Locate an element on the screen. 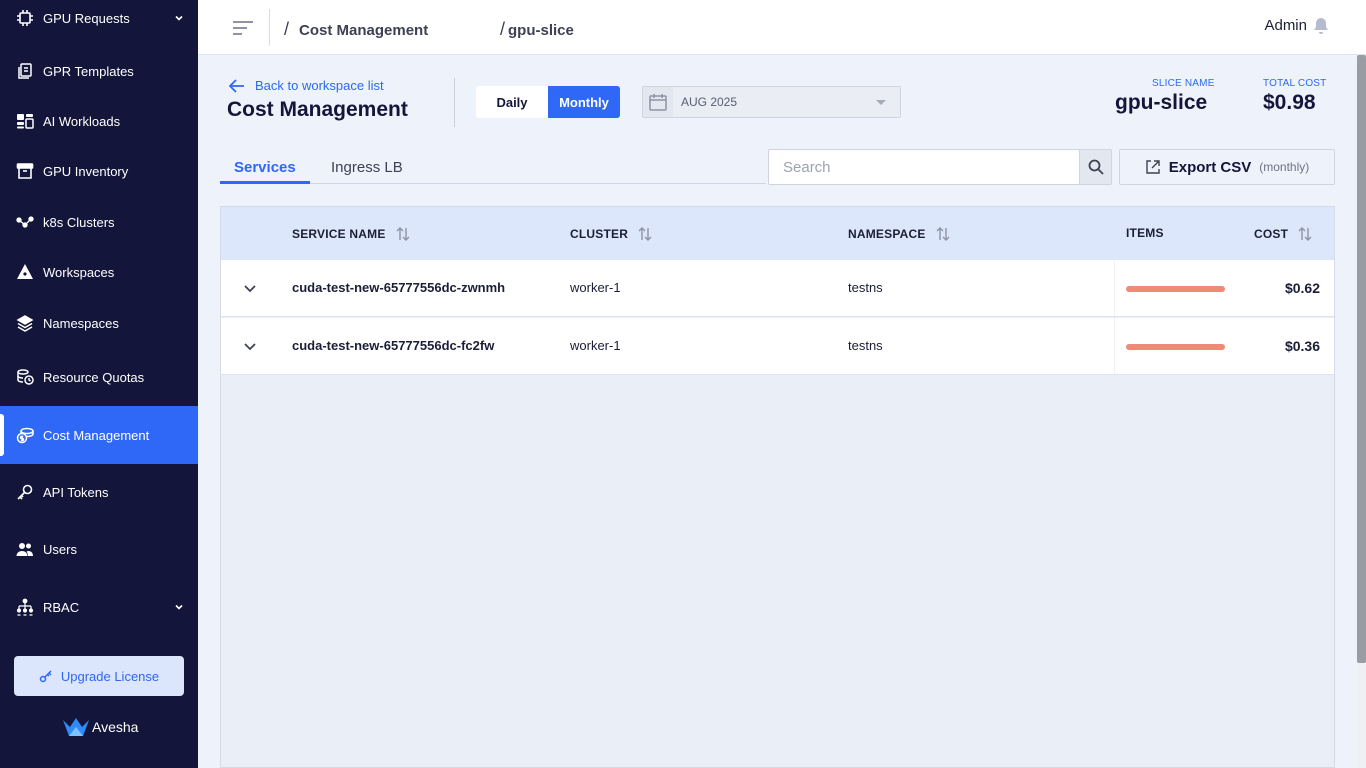  period-toggle: Daily Monthly is located at coordinates (548, 102).